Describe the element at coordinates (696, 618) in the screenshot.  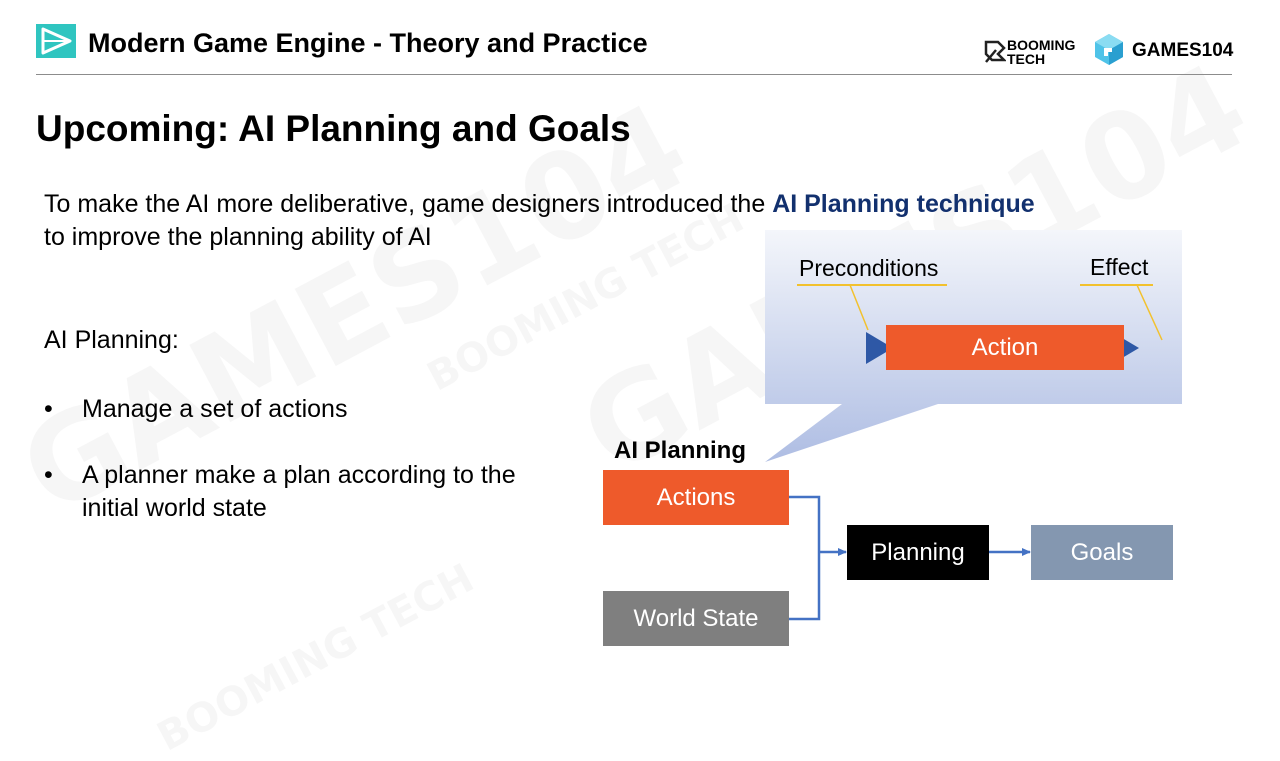
I see `world-state-box: World State` at that location.